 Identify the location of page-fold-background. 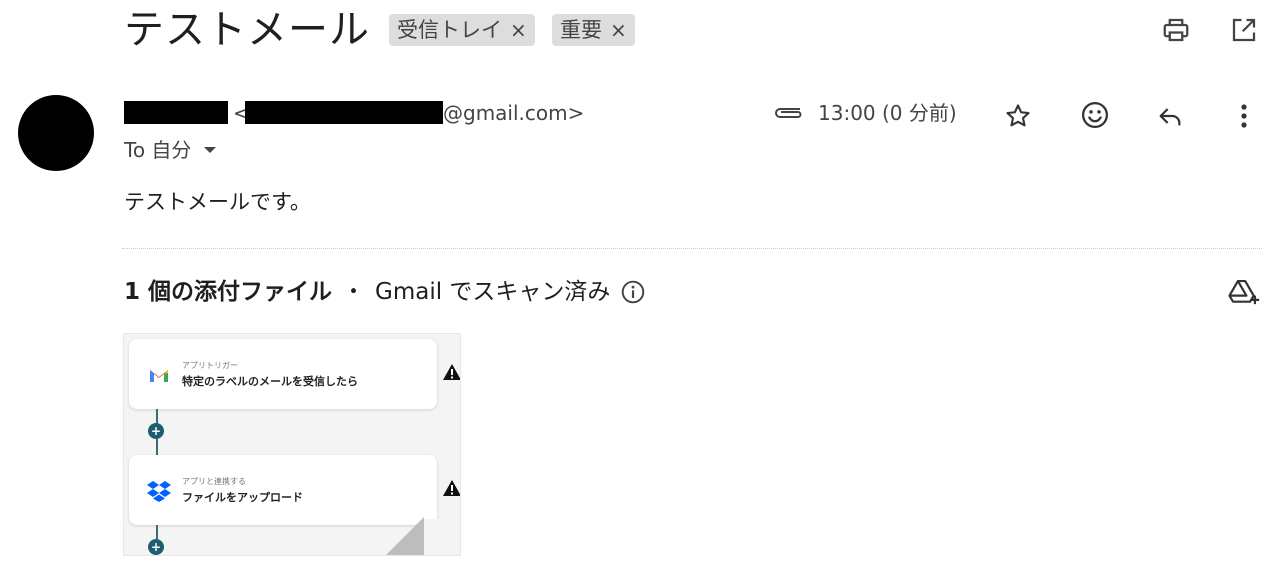
(442, 537).